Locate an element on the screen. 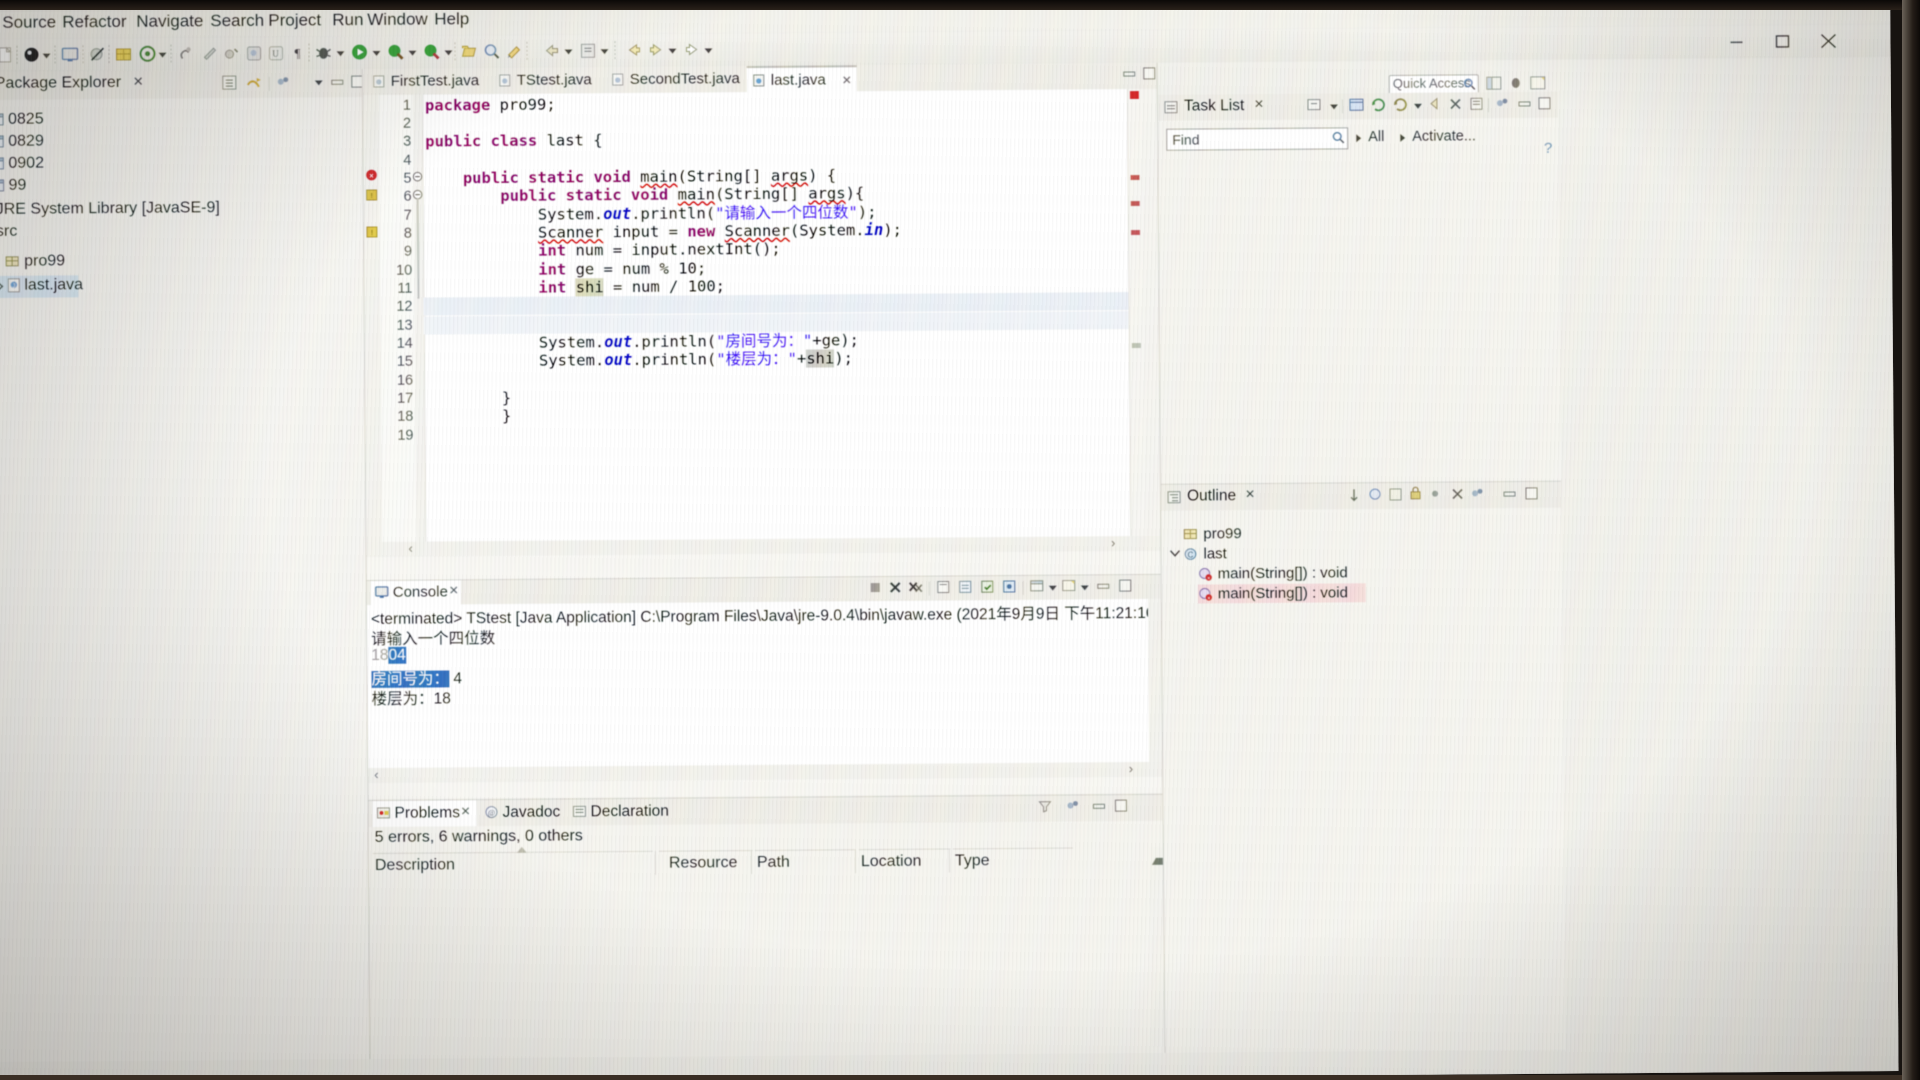 The width and height of the screenshot is (1920, 1080). open-console-menu-icon is located at coordinates (1070, 586).